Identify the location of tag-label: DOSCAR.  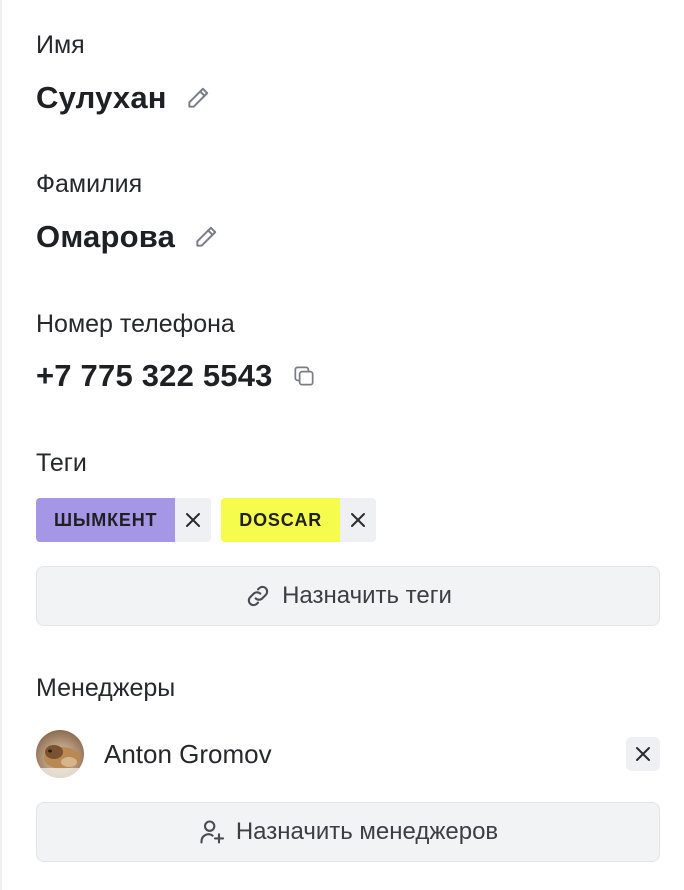
(281, 520).